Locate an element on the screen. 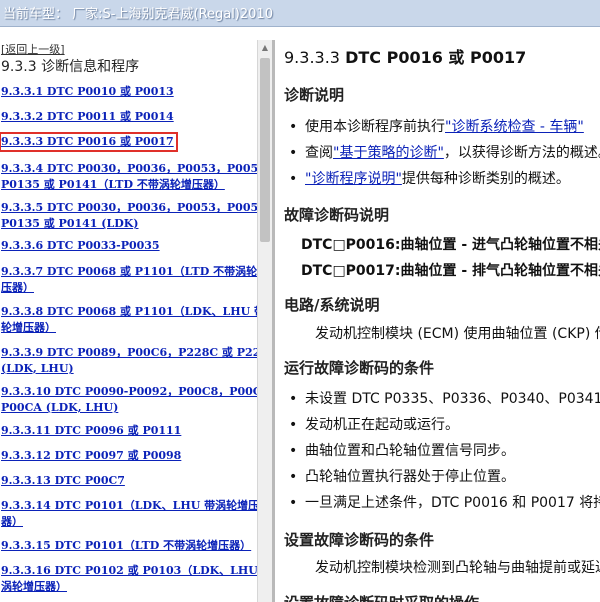  nav-item-line: P00CA (LDK, LHU) is located at coordinates (60, 407).